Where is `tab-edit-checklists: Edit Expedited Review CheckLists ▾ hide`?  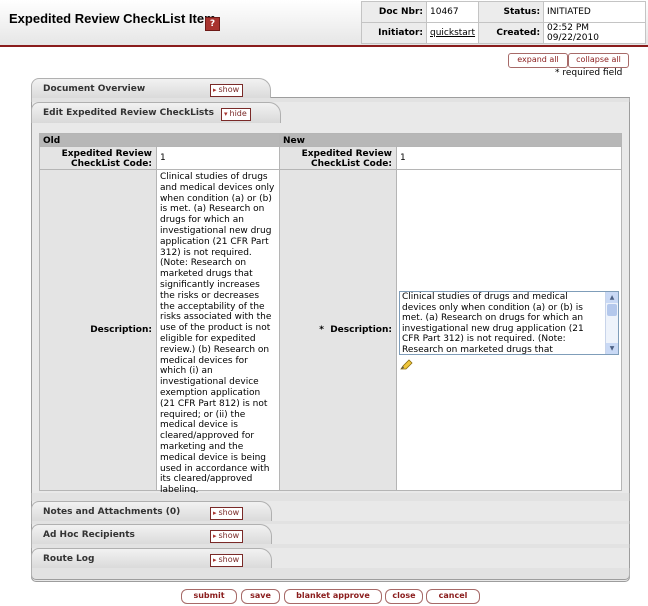 tab-edit-checklists: Edit Expedited Review CheckLists ▾ hide is located at coordinates (156, 112).